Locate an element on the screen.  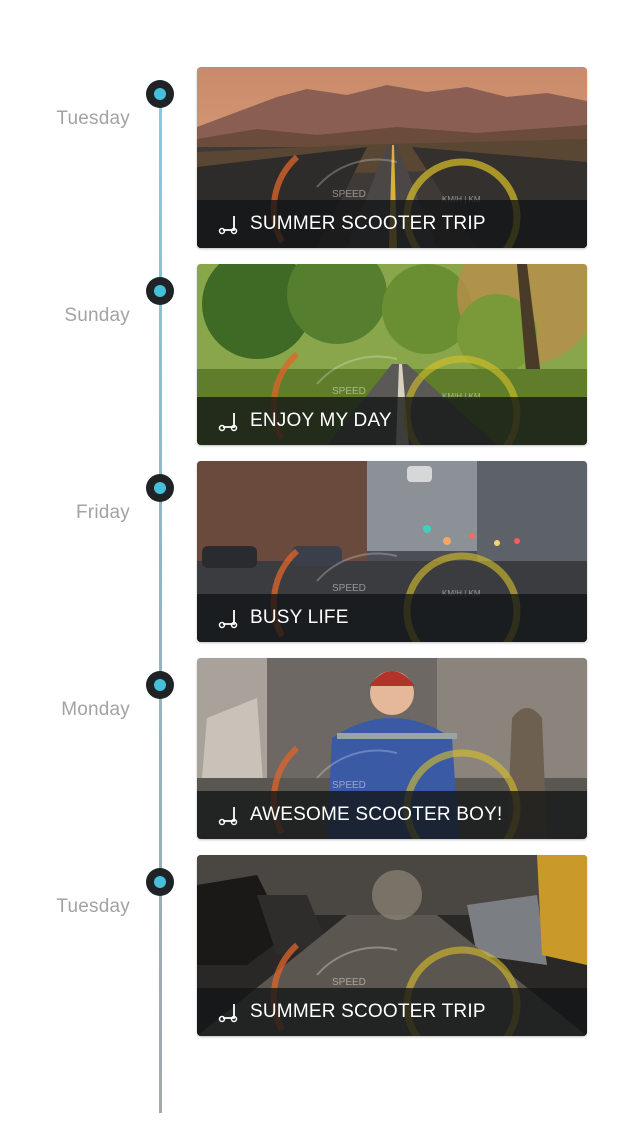
trip-card: SPEED KM/H | KM BUSY LIFE is located at coordinates (392, 551).